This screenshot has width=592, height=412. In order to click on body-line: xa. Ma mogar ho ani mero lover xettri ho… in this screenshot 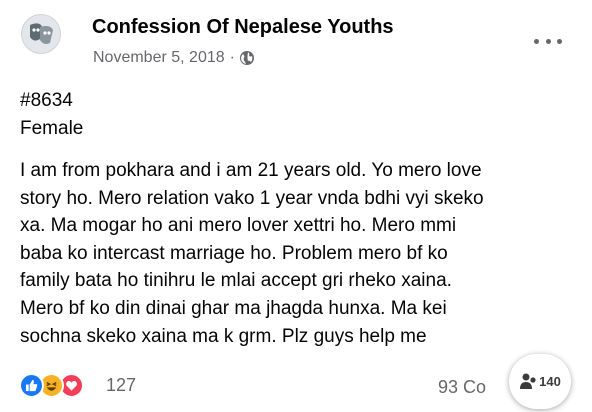, I will do `click(238, 226)`.